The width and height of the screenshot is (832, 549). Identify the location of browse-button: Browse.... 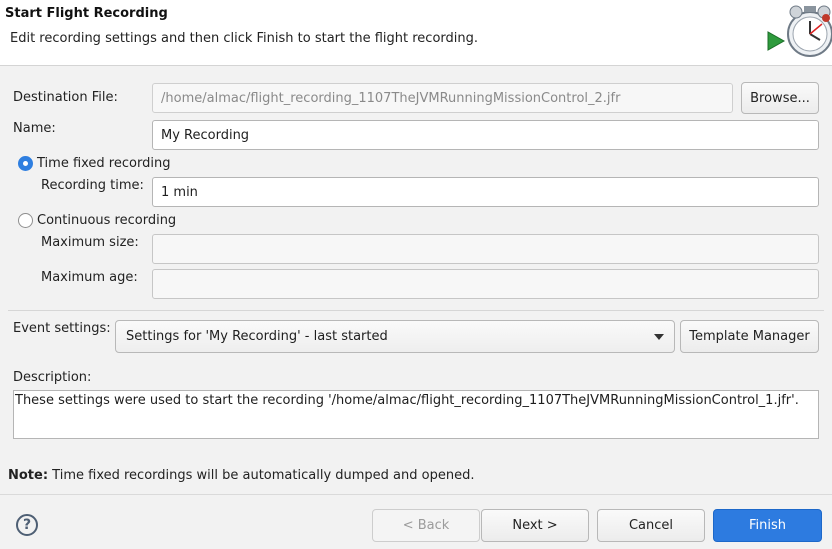
(780, 98).